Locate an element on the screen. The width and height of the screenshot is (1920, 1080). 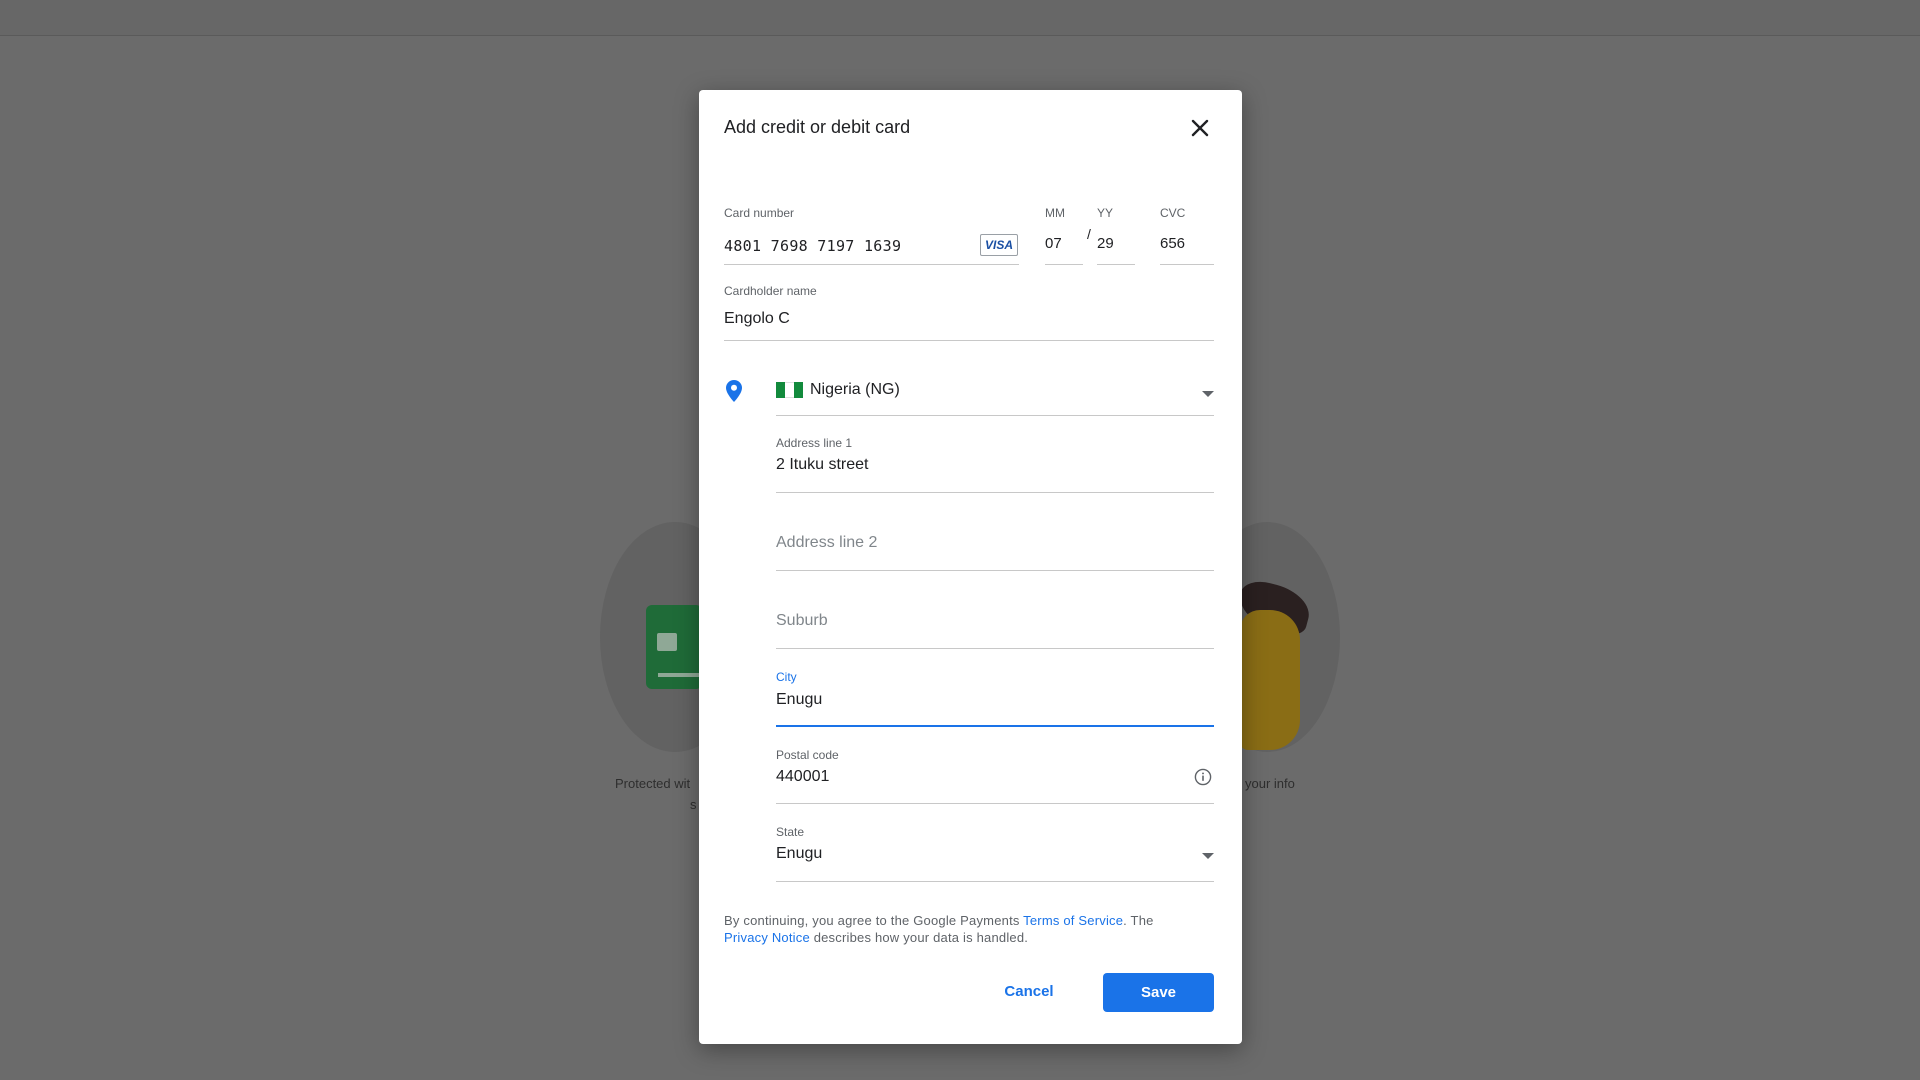
card-number-field: Card number 4801 7698 7197 1639 VISA is located at coordinates (871, 233).